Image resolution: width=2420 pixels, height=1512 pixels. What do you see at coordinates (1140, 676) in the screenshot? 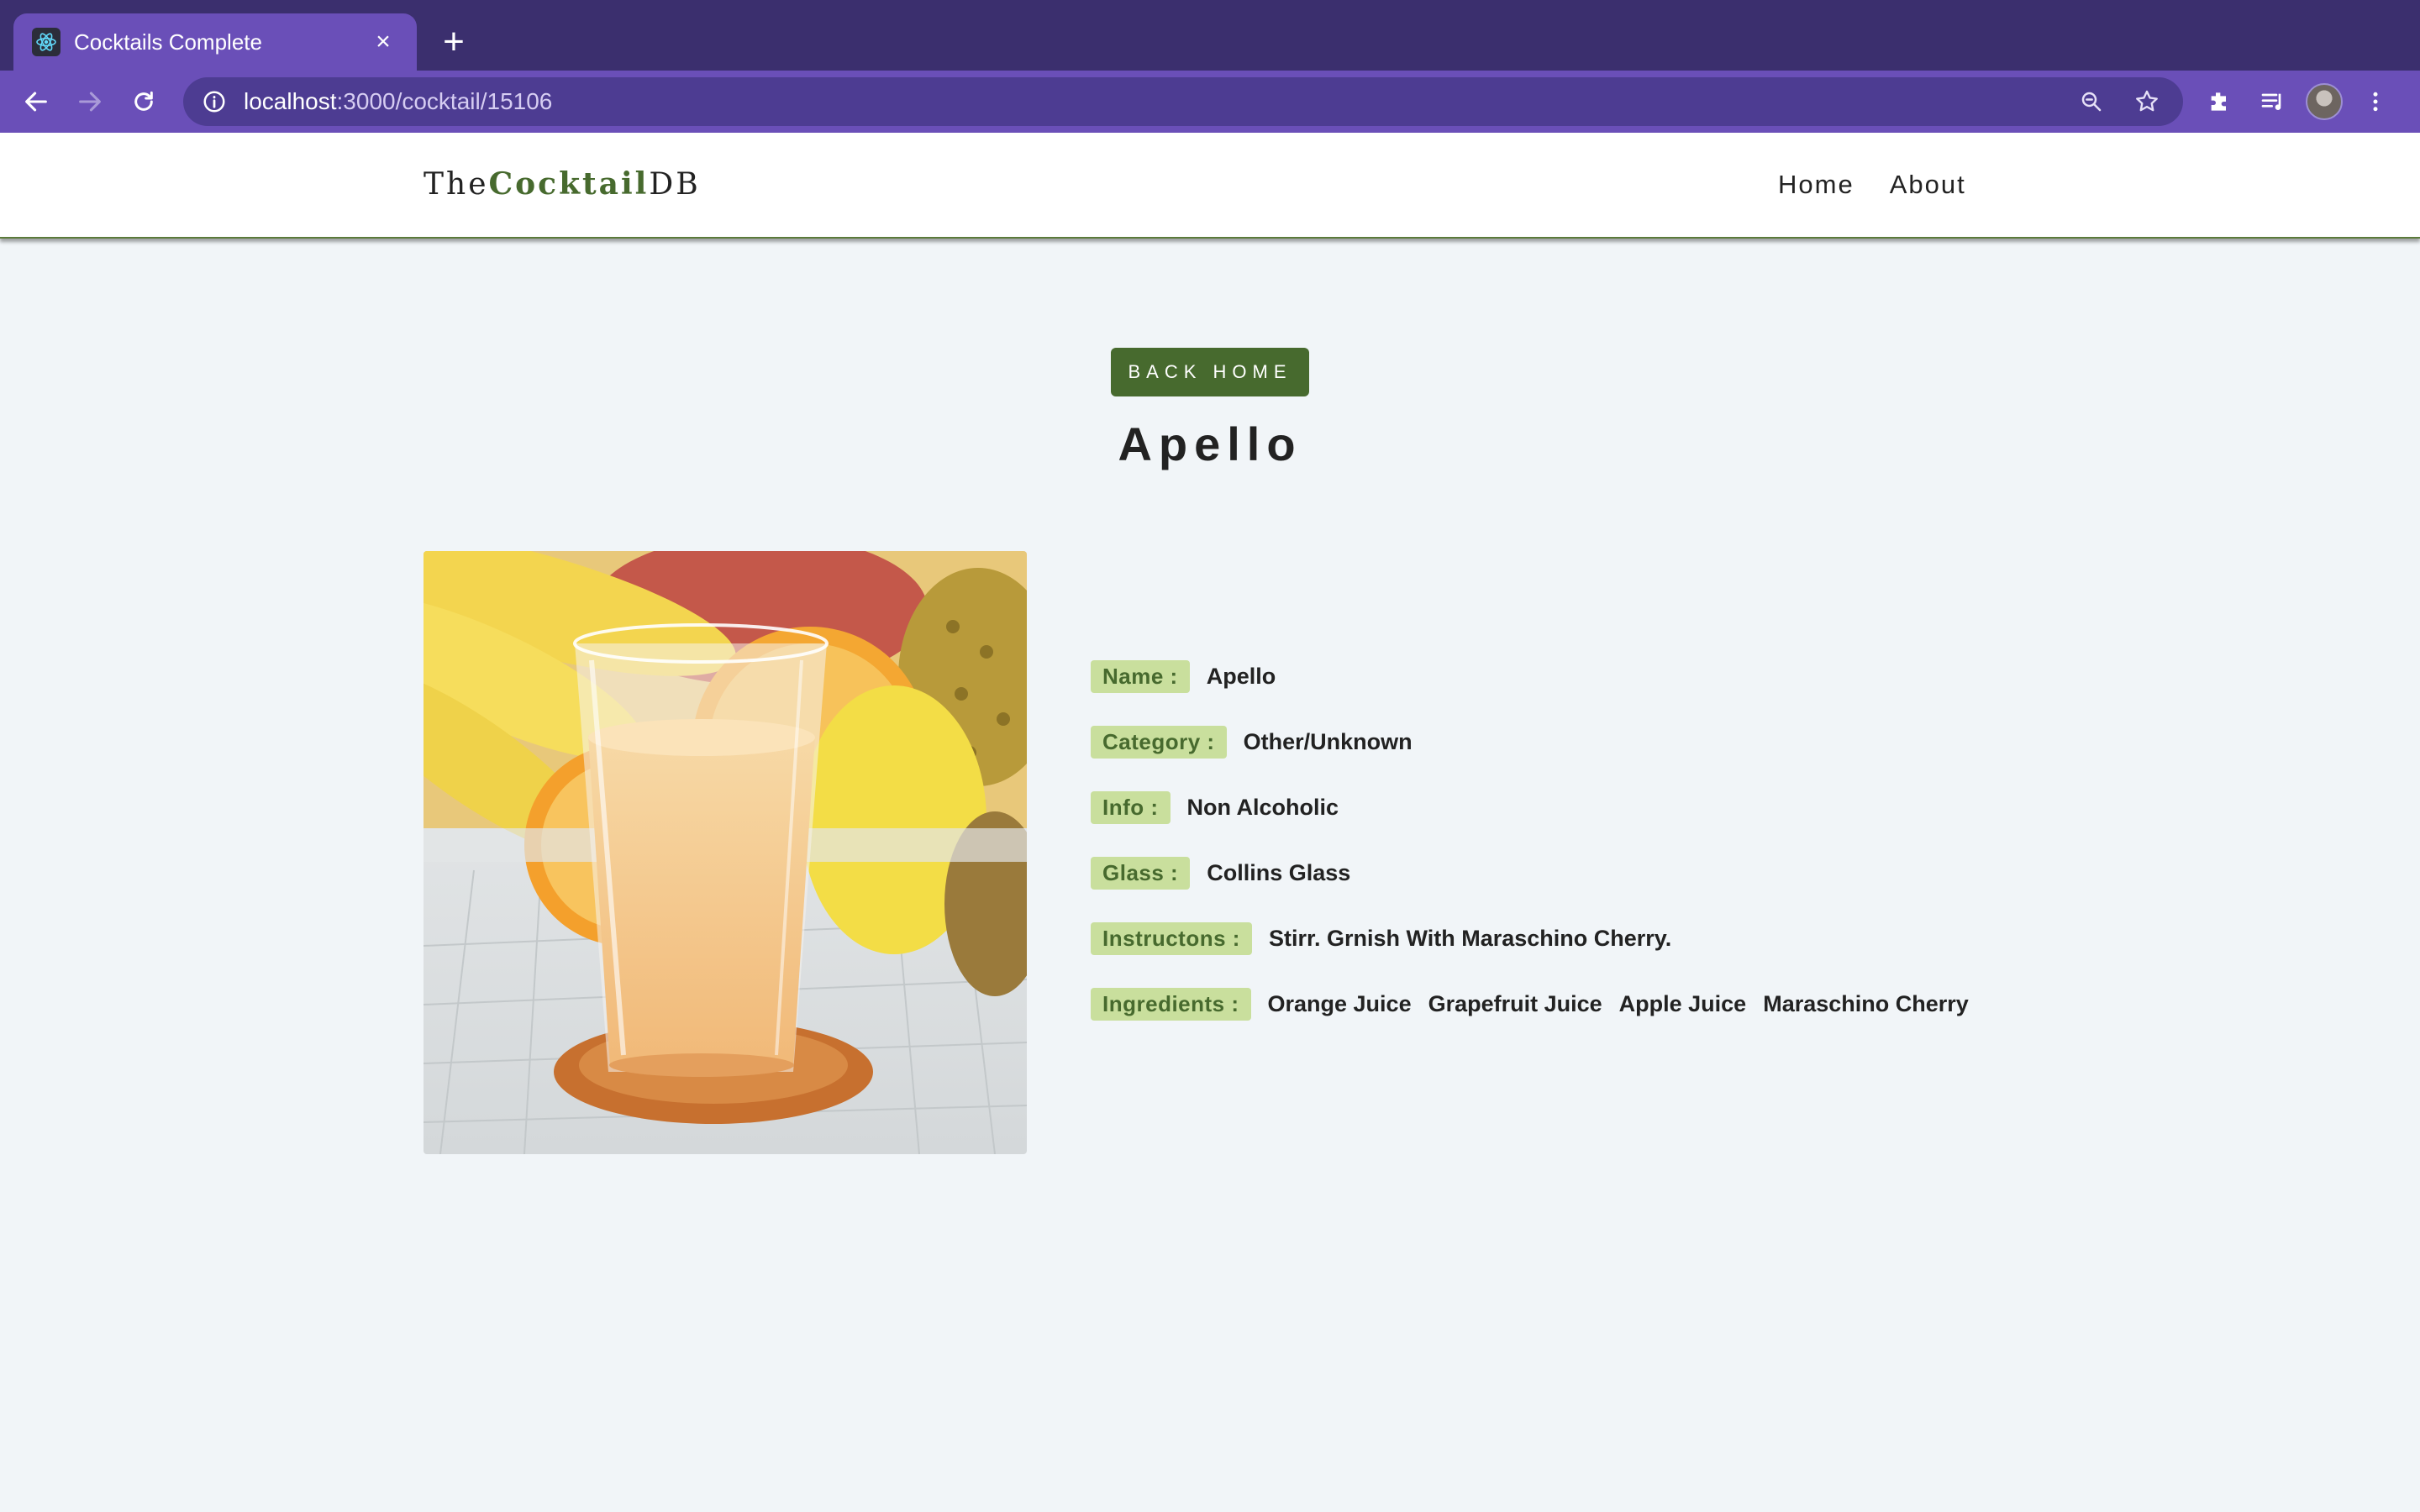
I see `name-label: Name :` at bounding box center [1140, 676].